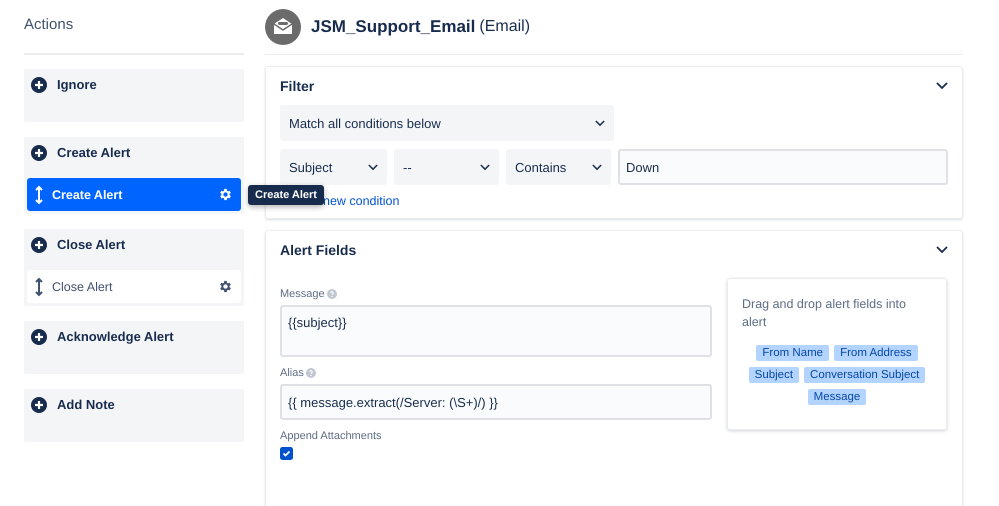 Image resolution: width=999 pixels, height=506 pixels. What do you see at coordinates (86, 404) in the screenshot?
I see `action-label: Add Note` at bounding box center [86, 404].